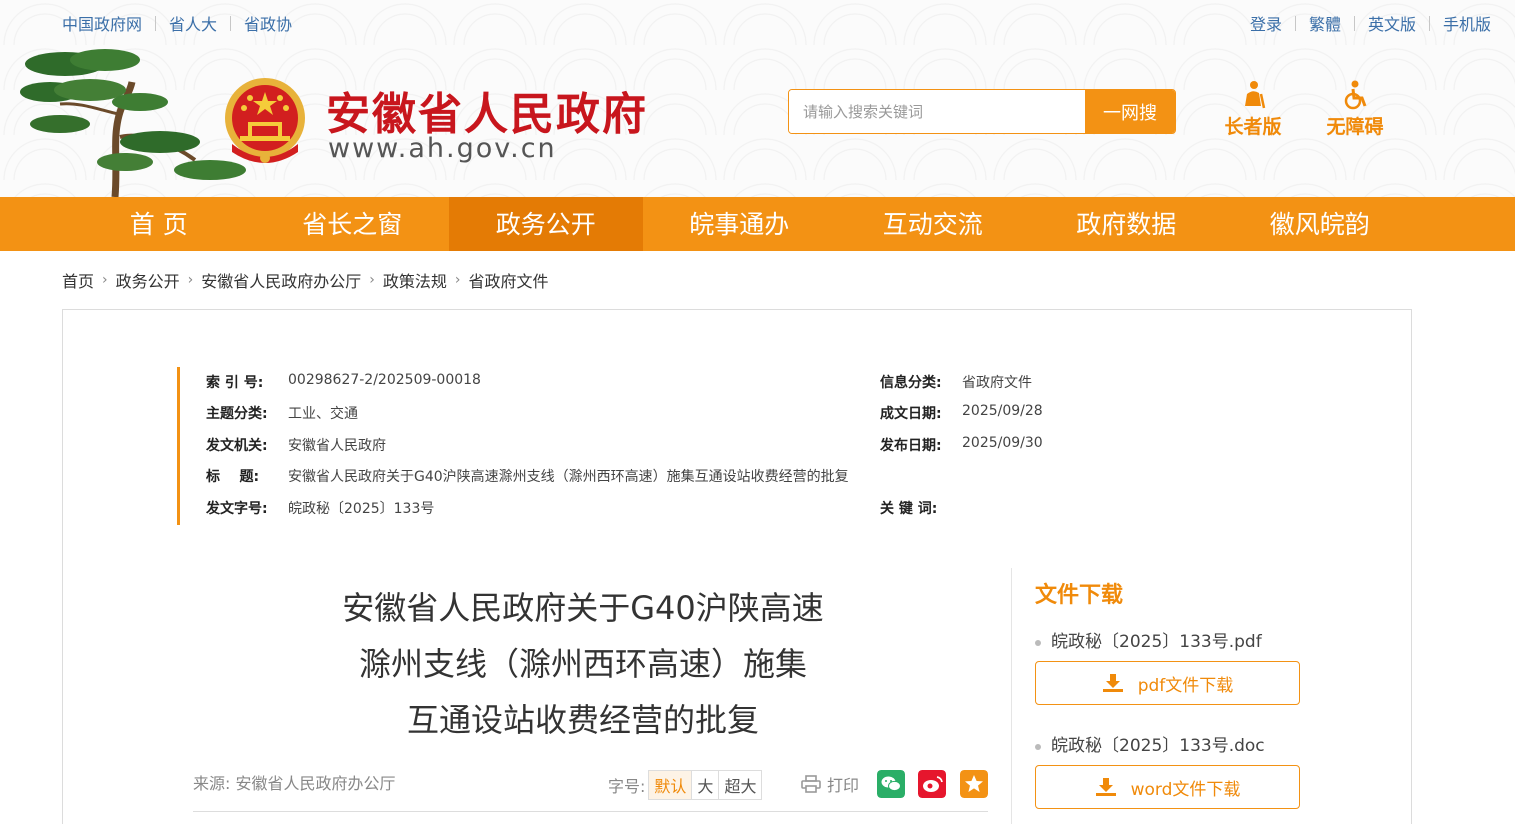 The width and height of the screenshot is (1515, 824). Describe the element at coordinates (193, 23) in the screenshot. I see `link-provincial-congress: 省人大` at that location.